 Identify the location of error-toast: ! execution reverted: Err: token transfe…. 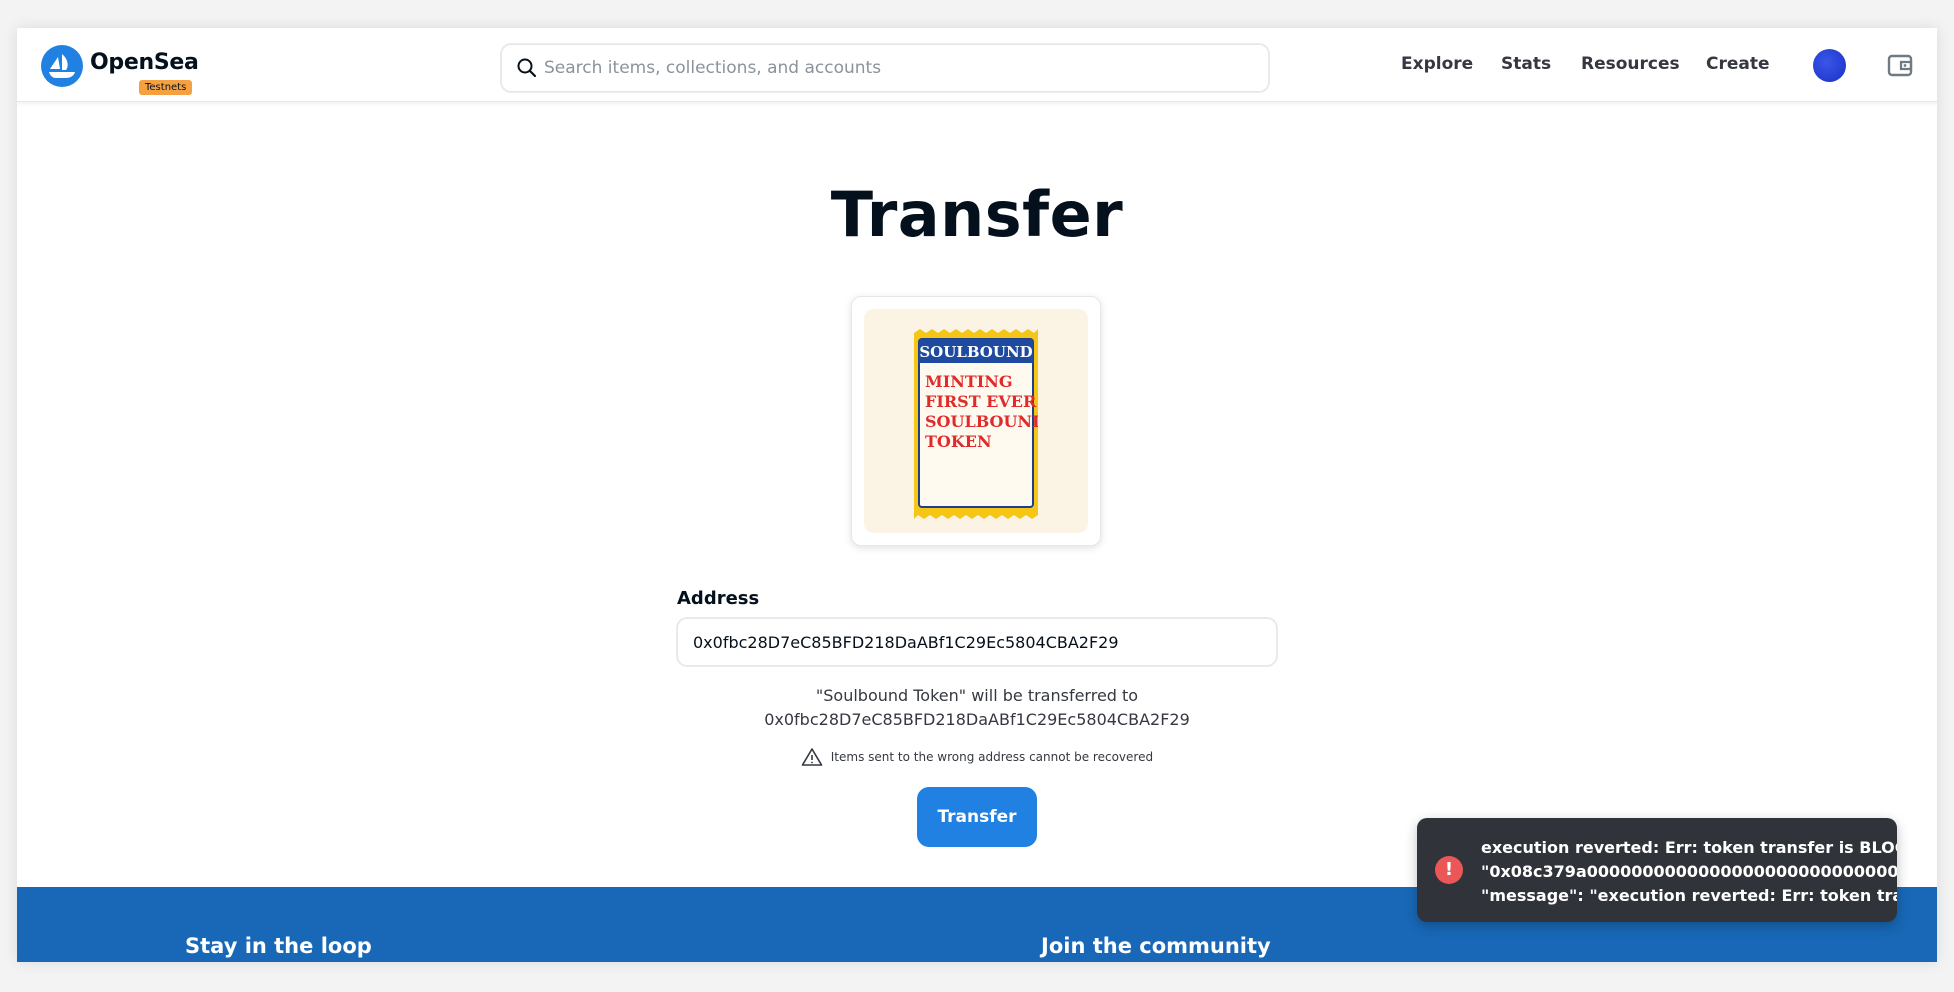
(1657, 870).